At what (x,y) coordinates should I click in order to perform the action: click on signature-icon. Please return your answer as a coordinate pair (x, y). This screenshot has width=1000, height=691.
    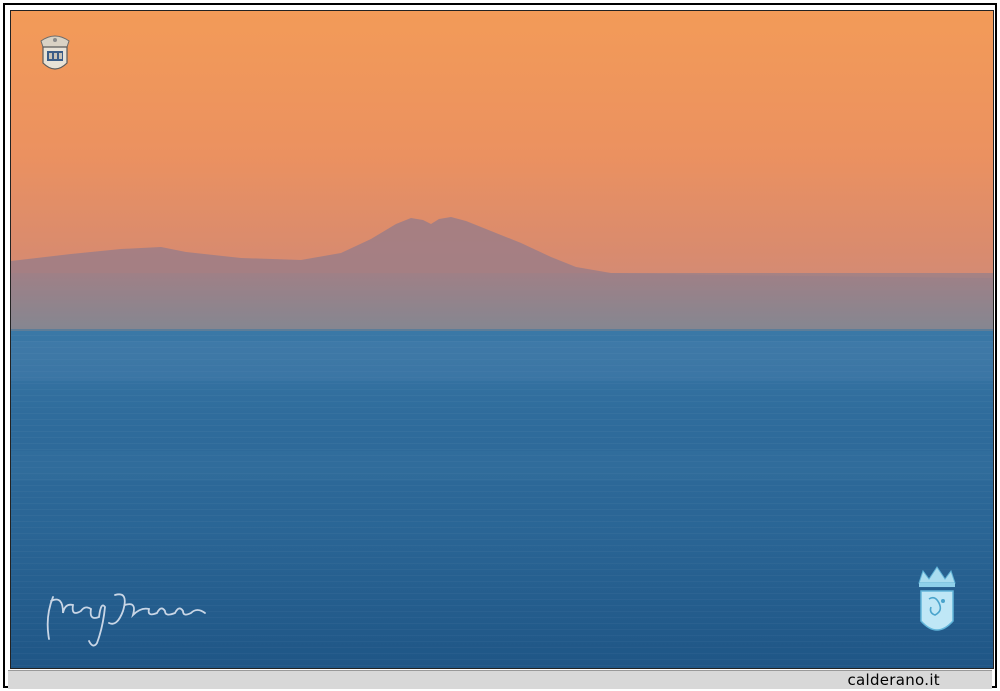
    Looking at the image, I should click on (126, 620).